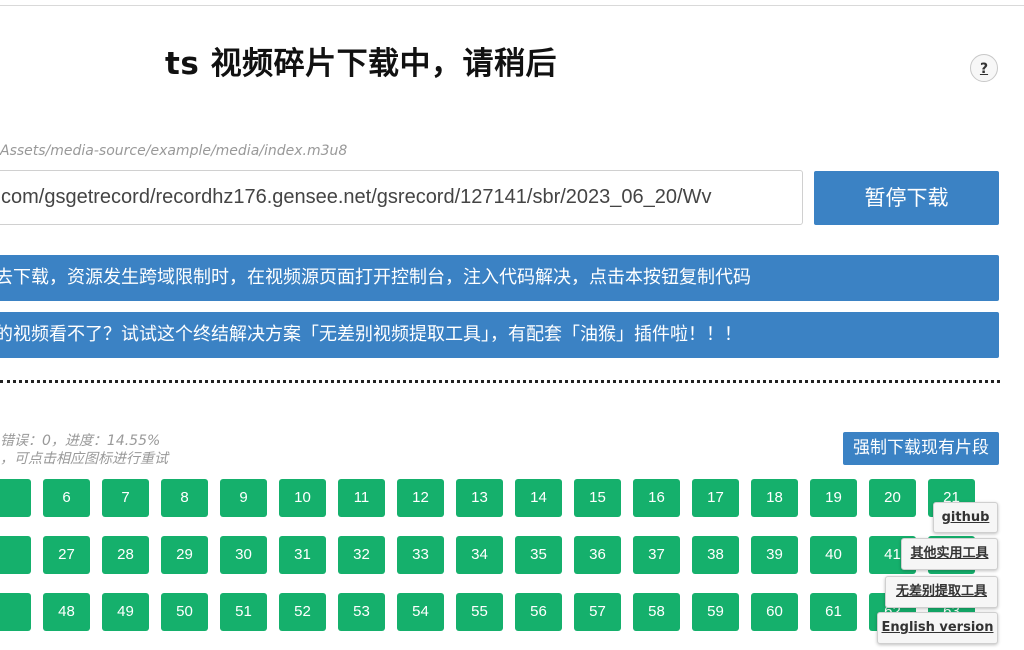 This screenshot has height=650, width=1024. What do you see at coordinates (66, 555) in the screenshot?
I see `segment-button: 27` at bounding box center [66, 555].